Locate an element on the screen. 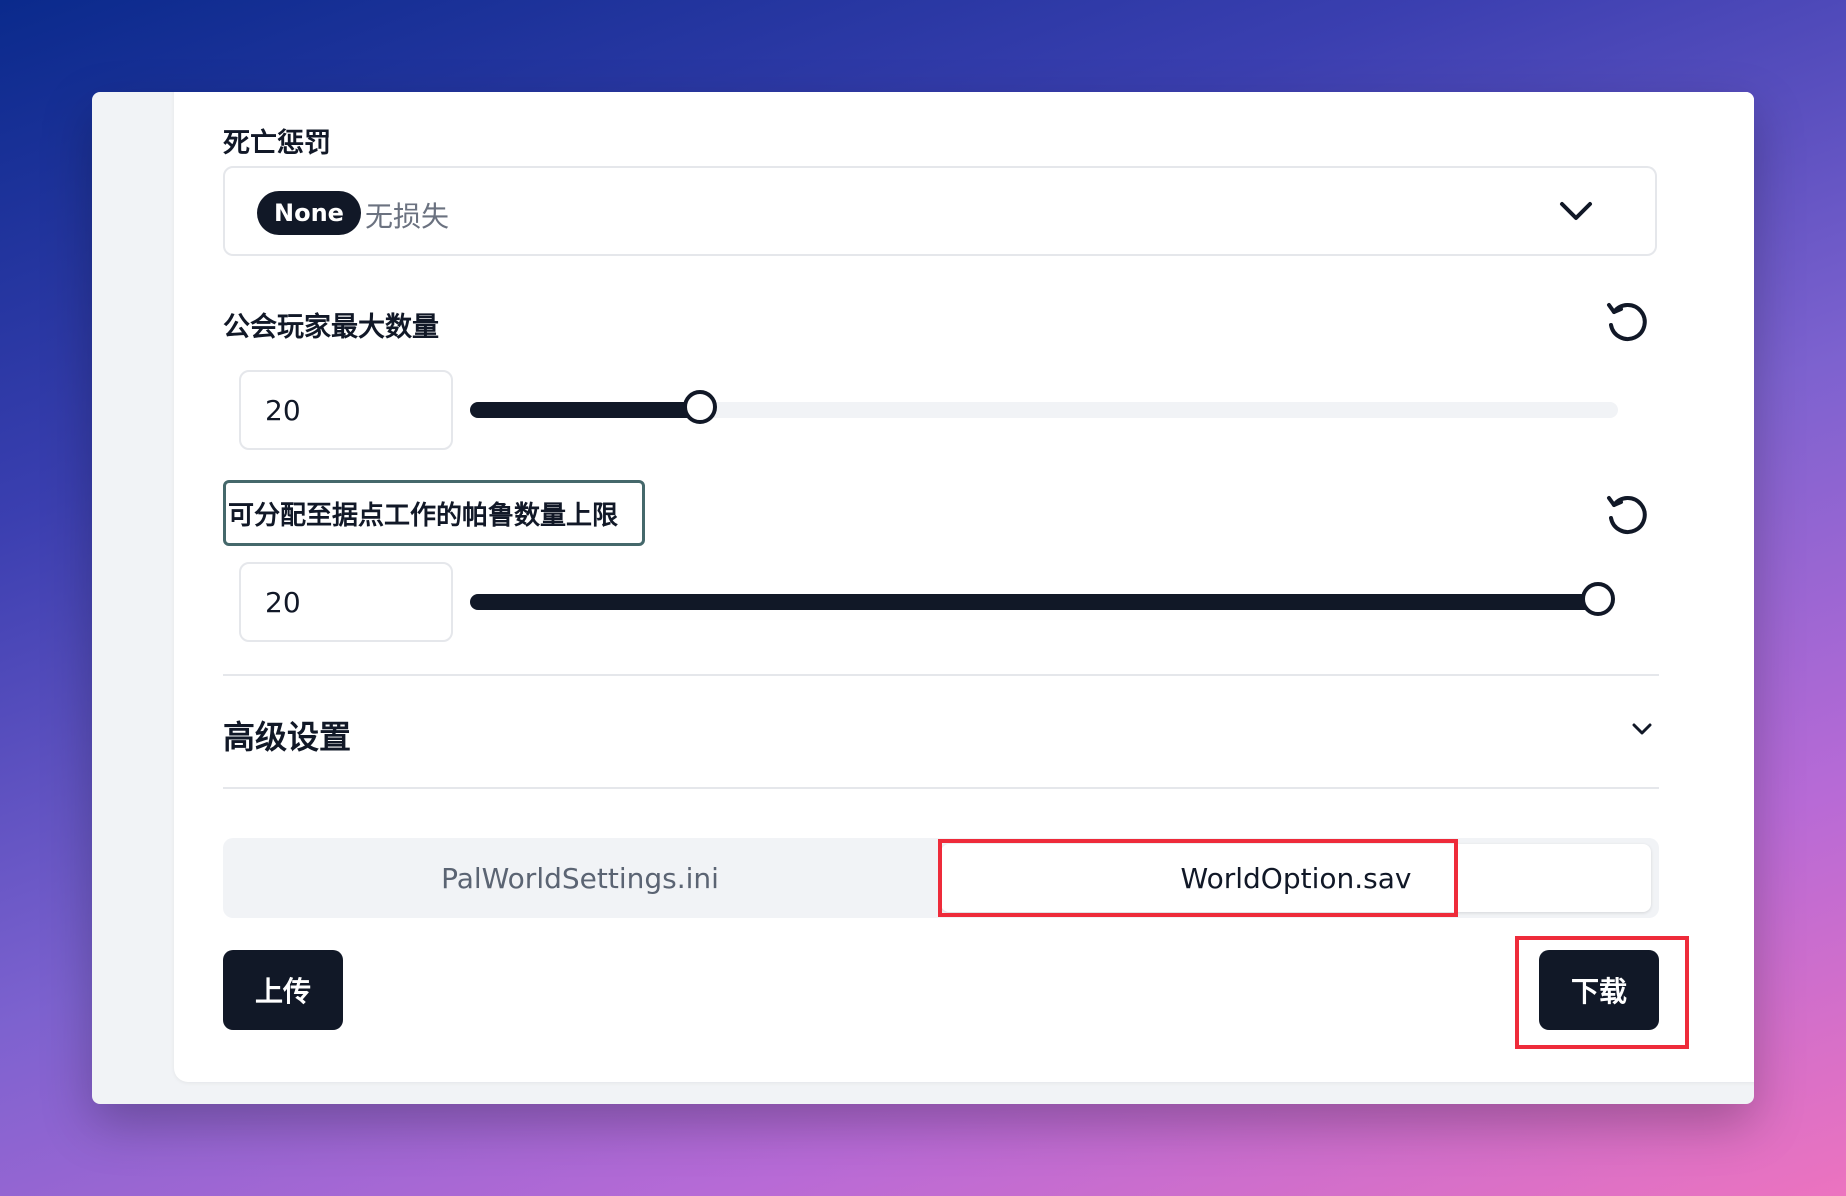  death-penalty-label: 死亡惩罚 is located at coordinates (277, 143).